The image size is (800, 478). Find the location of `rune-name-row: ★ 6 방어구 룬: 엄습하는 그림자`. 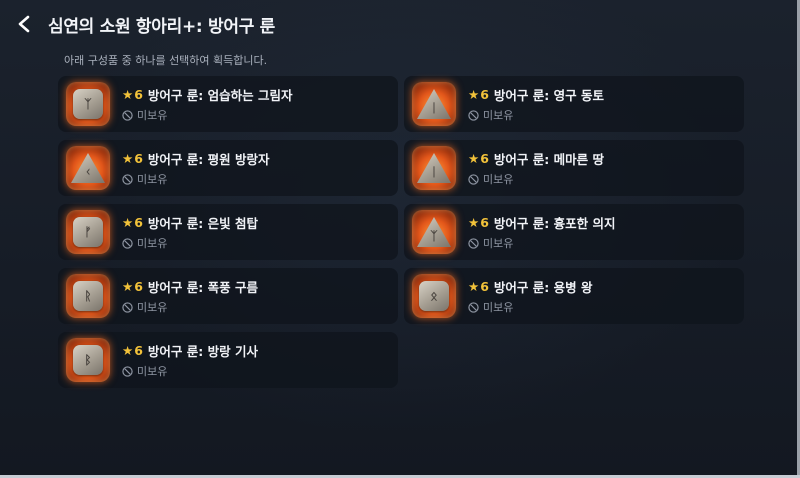

rune-name-row: ★ 6 방어구 룬: 엄습하는 그림자 is located at coordinates (207, 94).